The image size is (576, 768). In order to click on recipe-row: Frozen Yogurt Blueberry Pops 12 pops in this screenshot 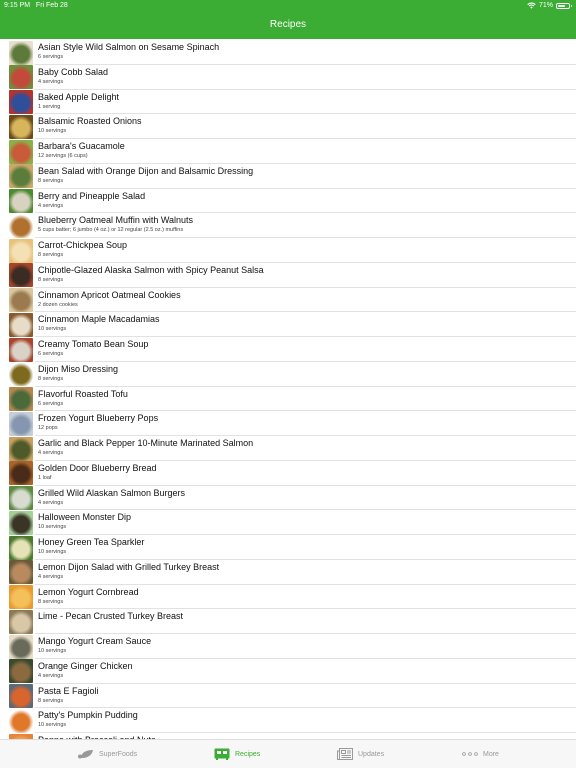, I will do `click(288, 423)`.